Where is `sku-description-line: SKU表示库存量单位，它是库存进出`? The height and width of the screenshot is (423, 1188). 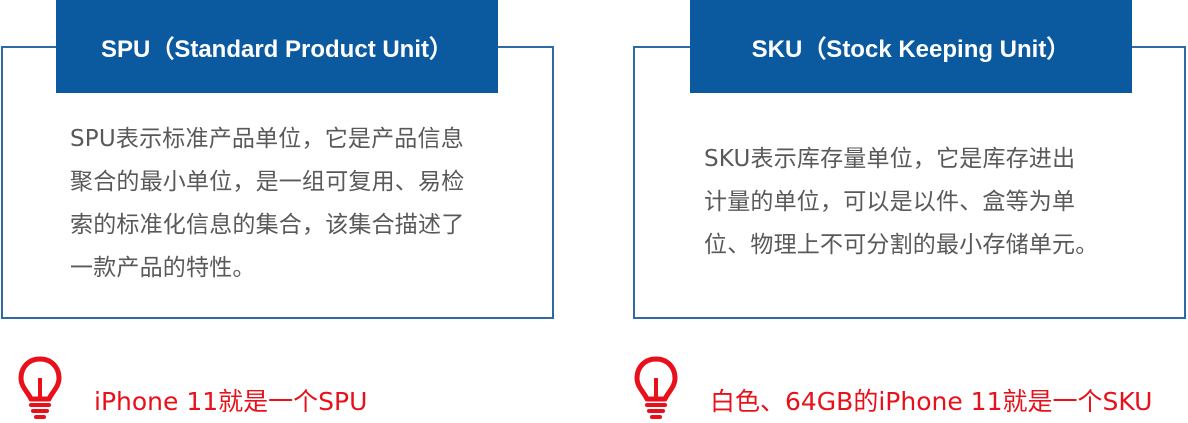
sku-description-line: SKU表示库存量单位，它是库存进出 is located at coordinates (890, 159).